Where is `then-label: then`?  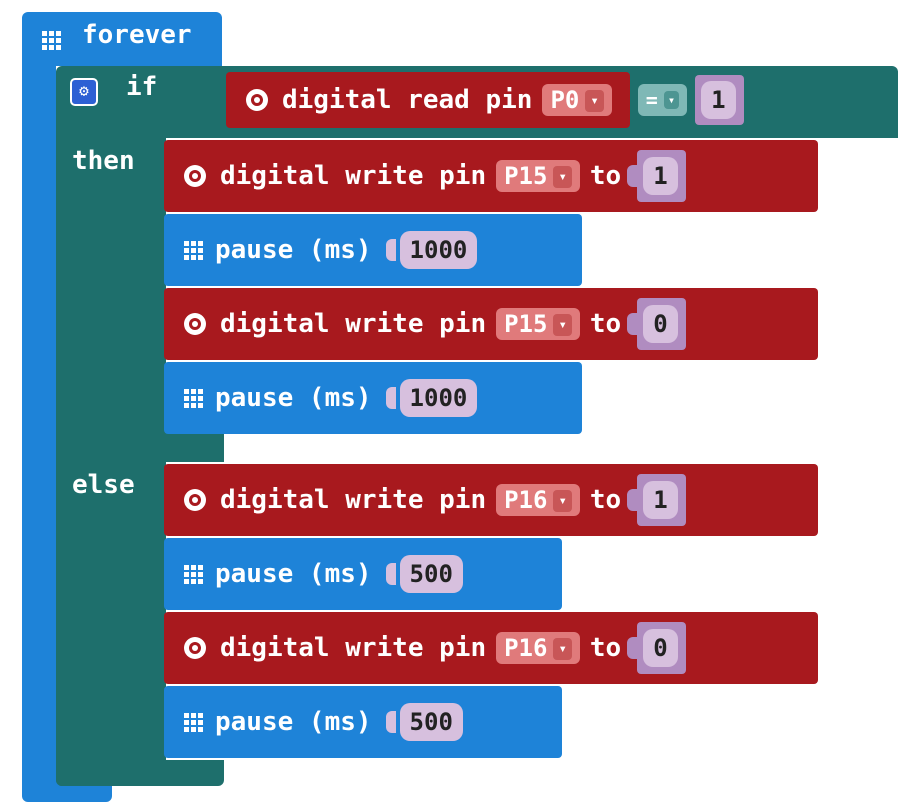
then-label: then is located at coordinates (103, 161).